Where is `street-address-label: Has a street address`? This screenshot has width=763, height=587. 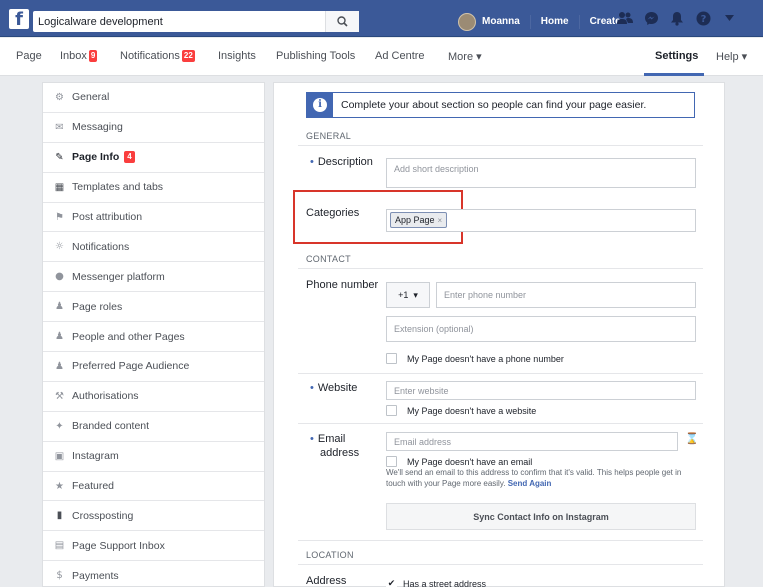
street-address-label: Has a street address is located at coordinates (445, 582).